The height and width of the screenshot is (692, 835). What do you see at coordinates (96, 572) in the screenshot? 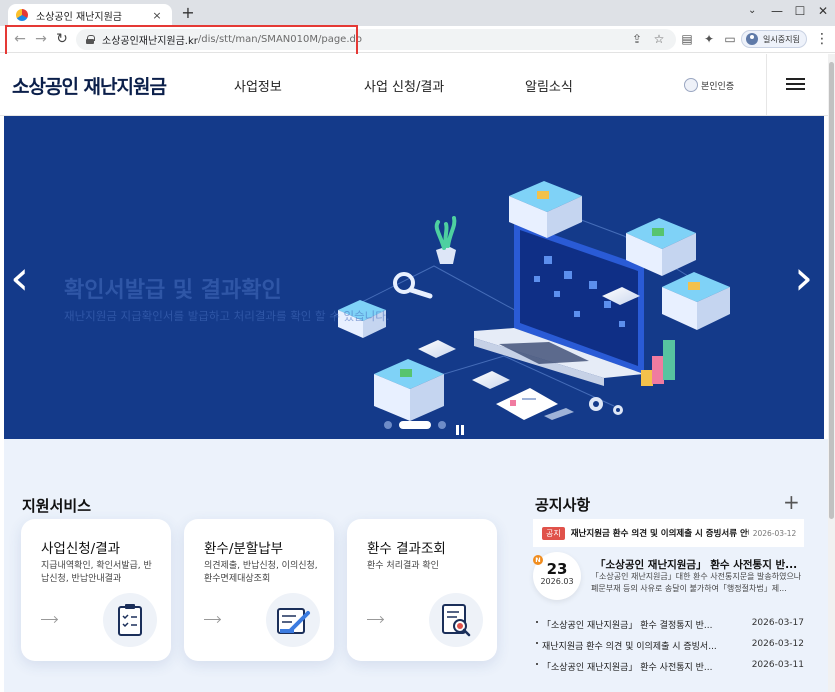
I see `service-card-desc: 지급내역확인, 확인서발급, 반납신청, 반납안내결과` at bounding box center [96, 572].